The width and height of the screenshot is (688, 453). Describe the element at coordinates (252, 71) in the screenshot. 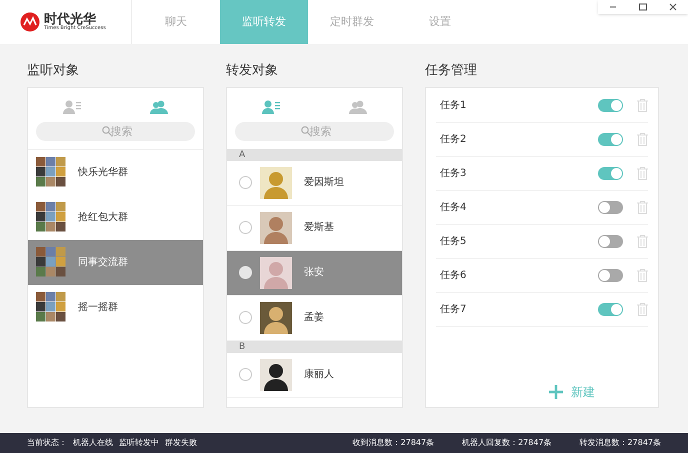

I see `panel-title: 转发对象` at that location.